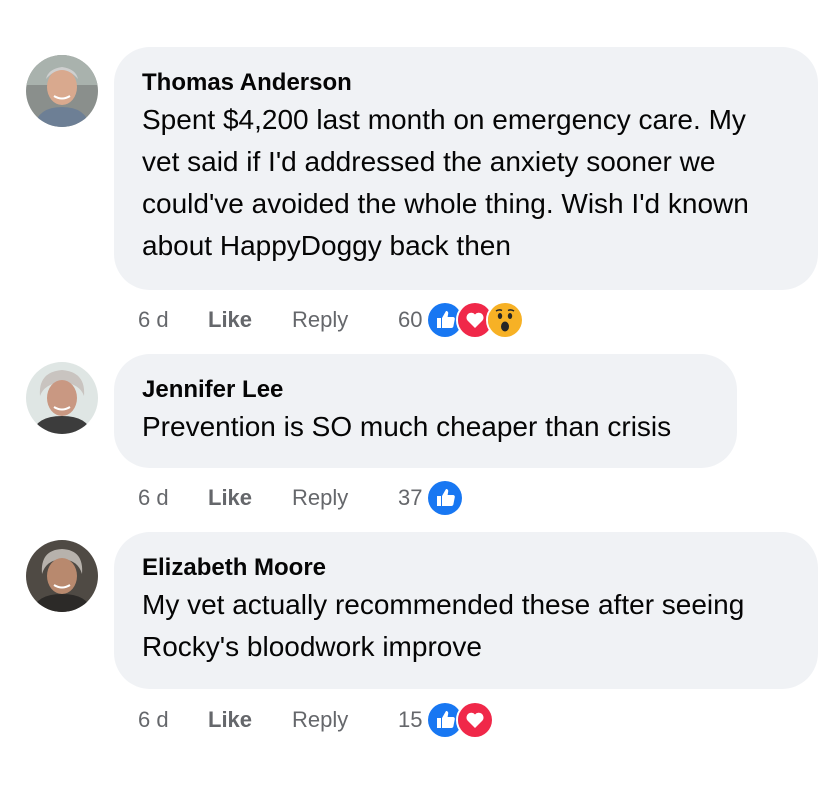 The height and width of the screenshot is (812, 838). I want to click on comment-actions: 6 d Like Reply 60, so click(331, 320).